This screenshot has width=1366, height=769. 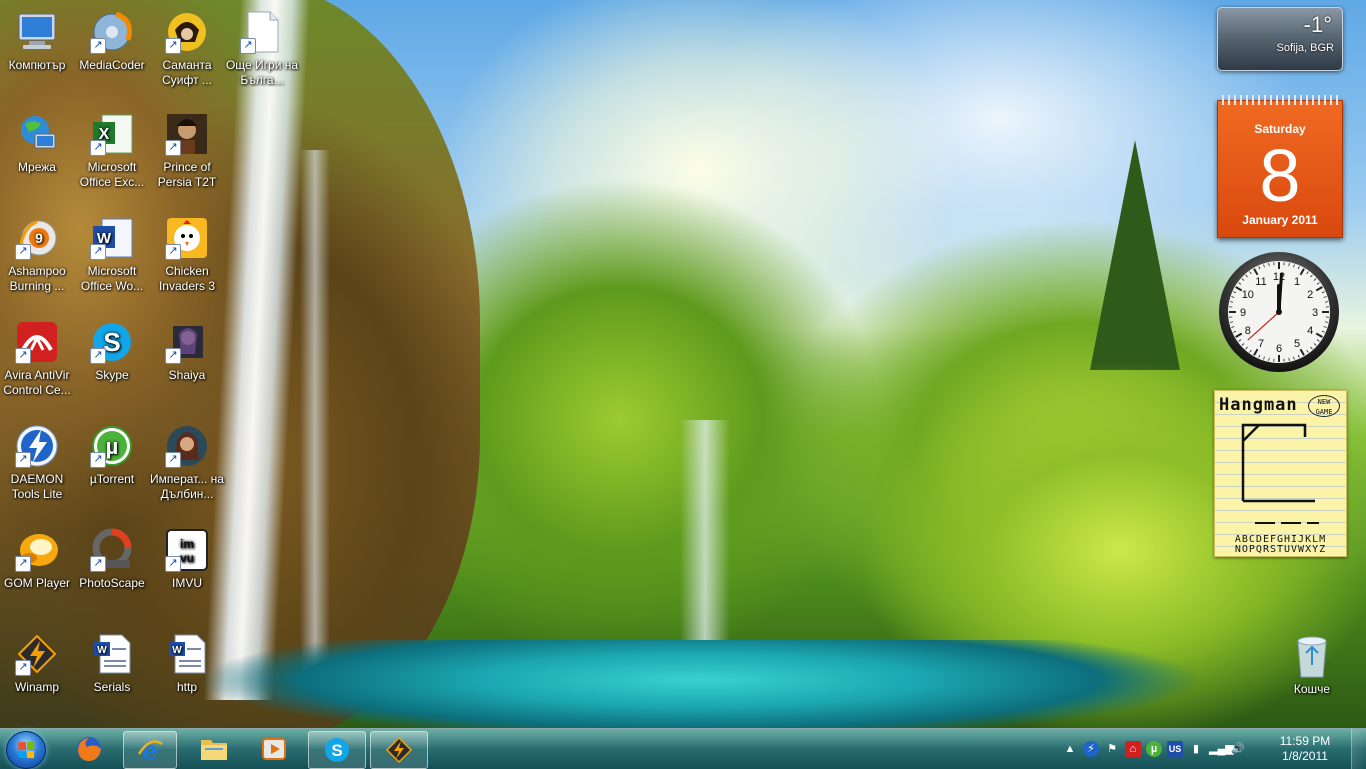 I want to click on wallpaper-waterfall-center, so click(x=705, y=535).